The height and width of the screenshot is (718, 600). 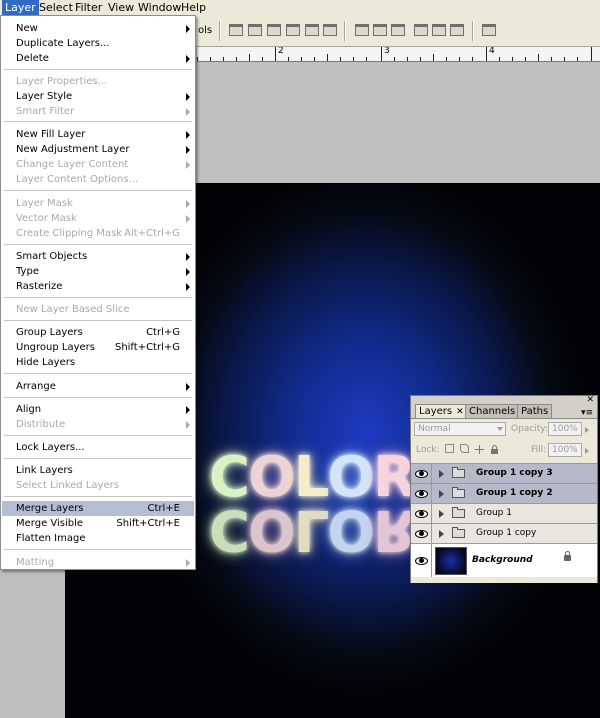 I want to click on align-right-icon, so click(x=330, y=30).